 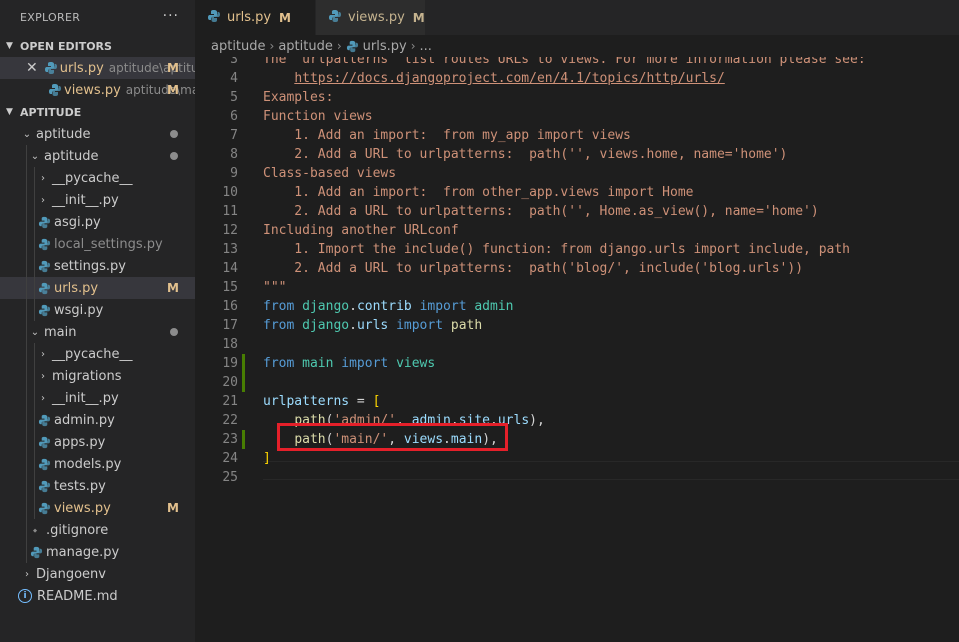 I want to click on open-editor-urls: ✕ urls.py aptitude\aptitude M, so click(x=97, y=68).